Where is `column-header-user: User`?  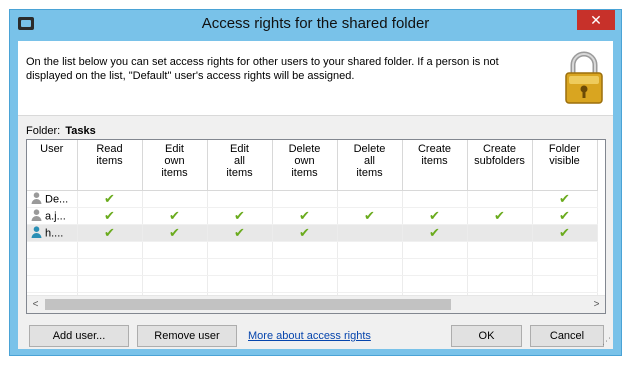
column-header-user: User is located at coordinates (52, 165).